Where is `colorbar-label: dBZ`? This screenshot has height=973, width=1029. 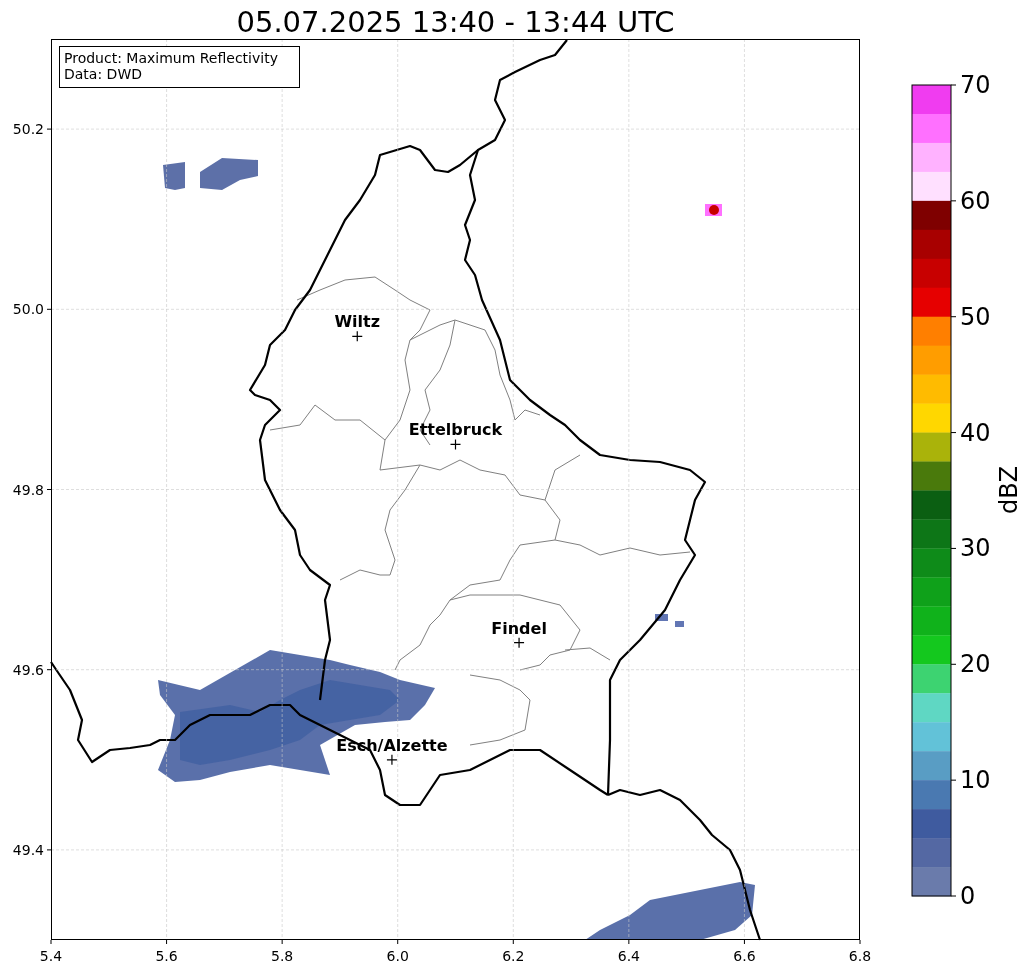 colorbar-label: dBZ is located at coordinates (1009, 490).